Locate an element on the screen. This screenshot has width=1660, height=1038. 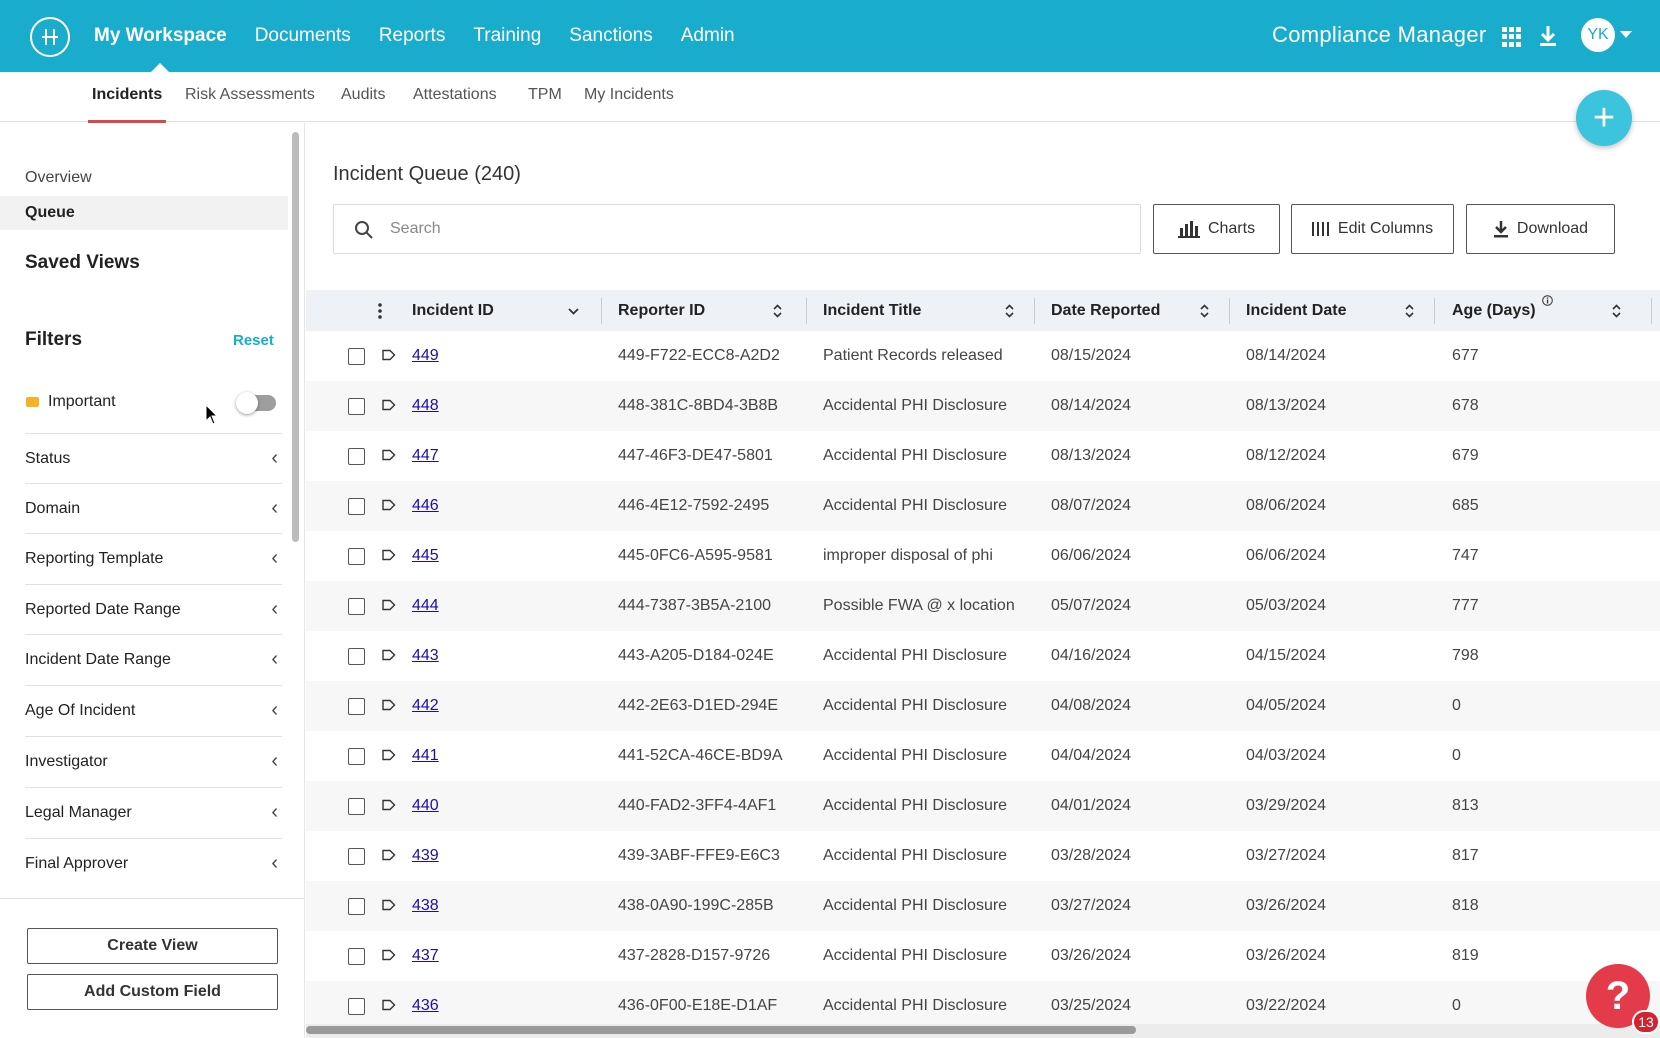
tab-audits: Audits is located at coordinates (363, 95).